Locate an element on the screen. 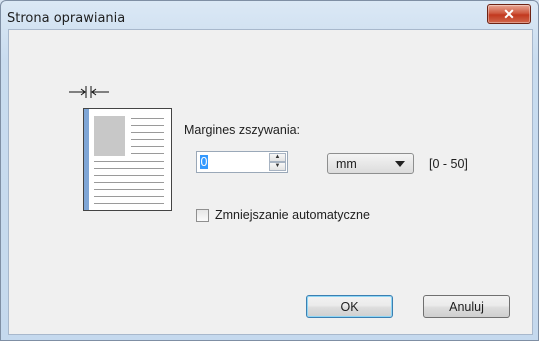 This screenshot has height=341, width=539. binding-margin-arrows-icon is located at coordinates (89, 92).